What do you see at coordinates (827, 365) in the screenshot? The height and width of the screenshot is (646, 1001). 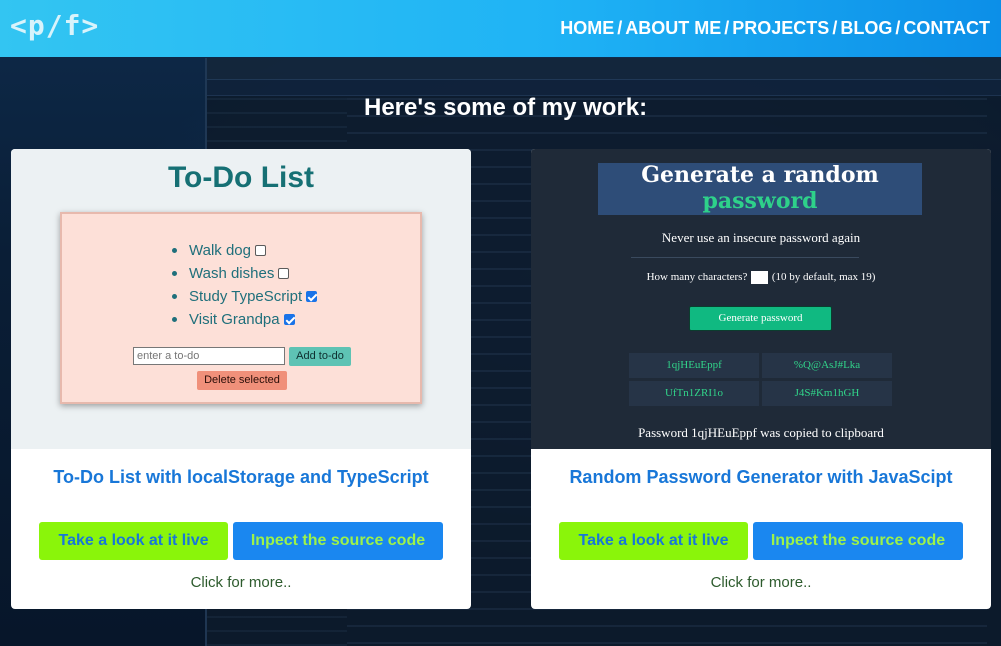 I see `pw-result: %Q@AsJ#Lka` at bounding box center [827, 365].